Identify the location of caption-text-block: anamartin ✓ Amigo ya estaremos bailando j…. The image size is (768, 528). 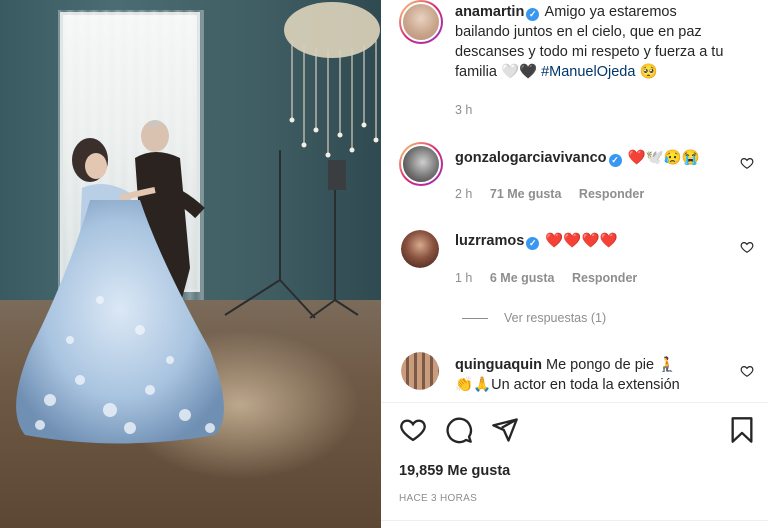
(595, 42).